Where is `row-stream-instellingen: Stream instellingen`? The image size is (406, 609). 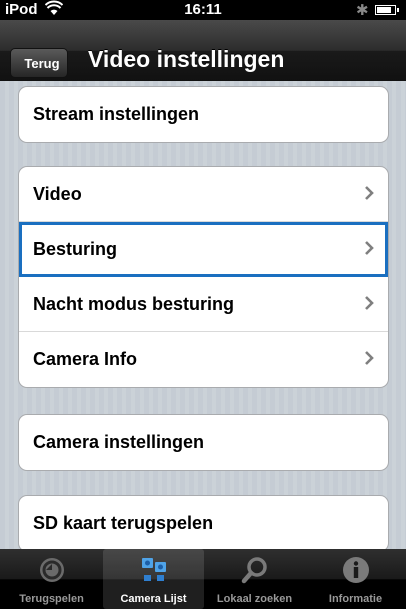 row-stream-instellingen: Stream instellingen is located at coordinates (203, 114).